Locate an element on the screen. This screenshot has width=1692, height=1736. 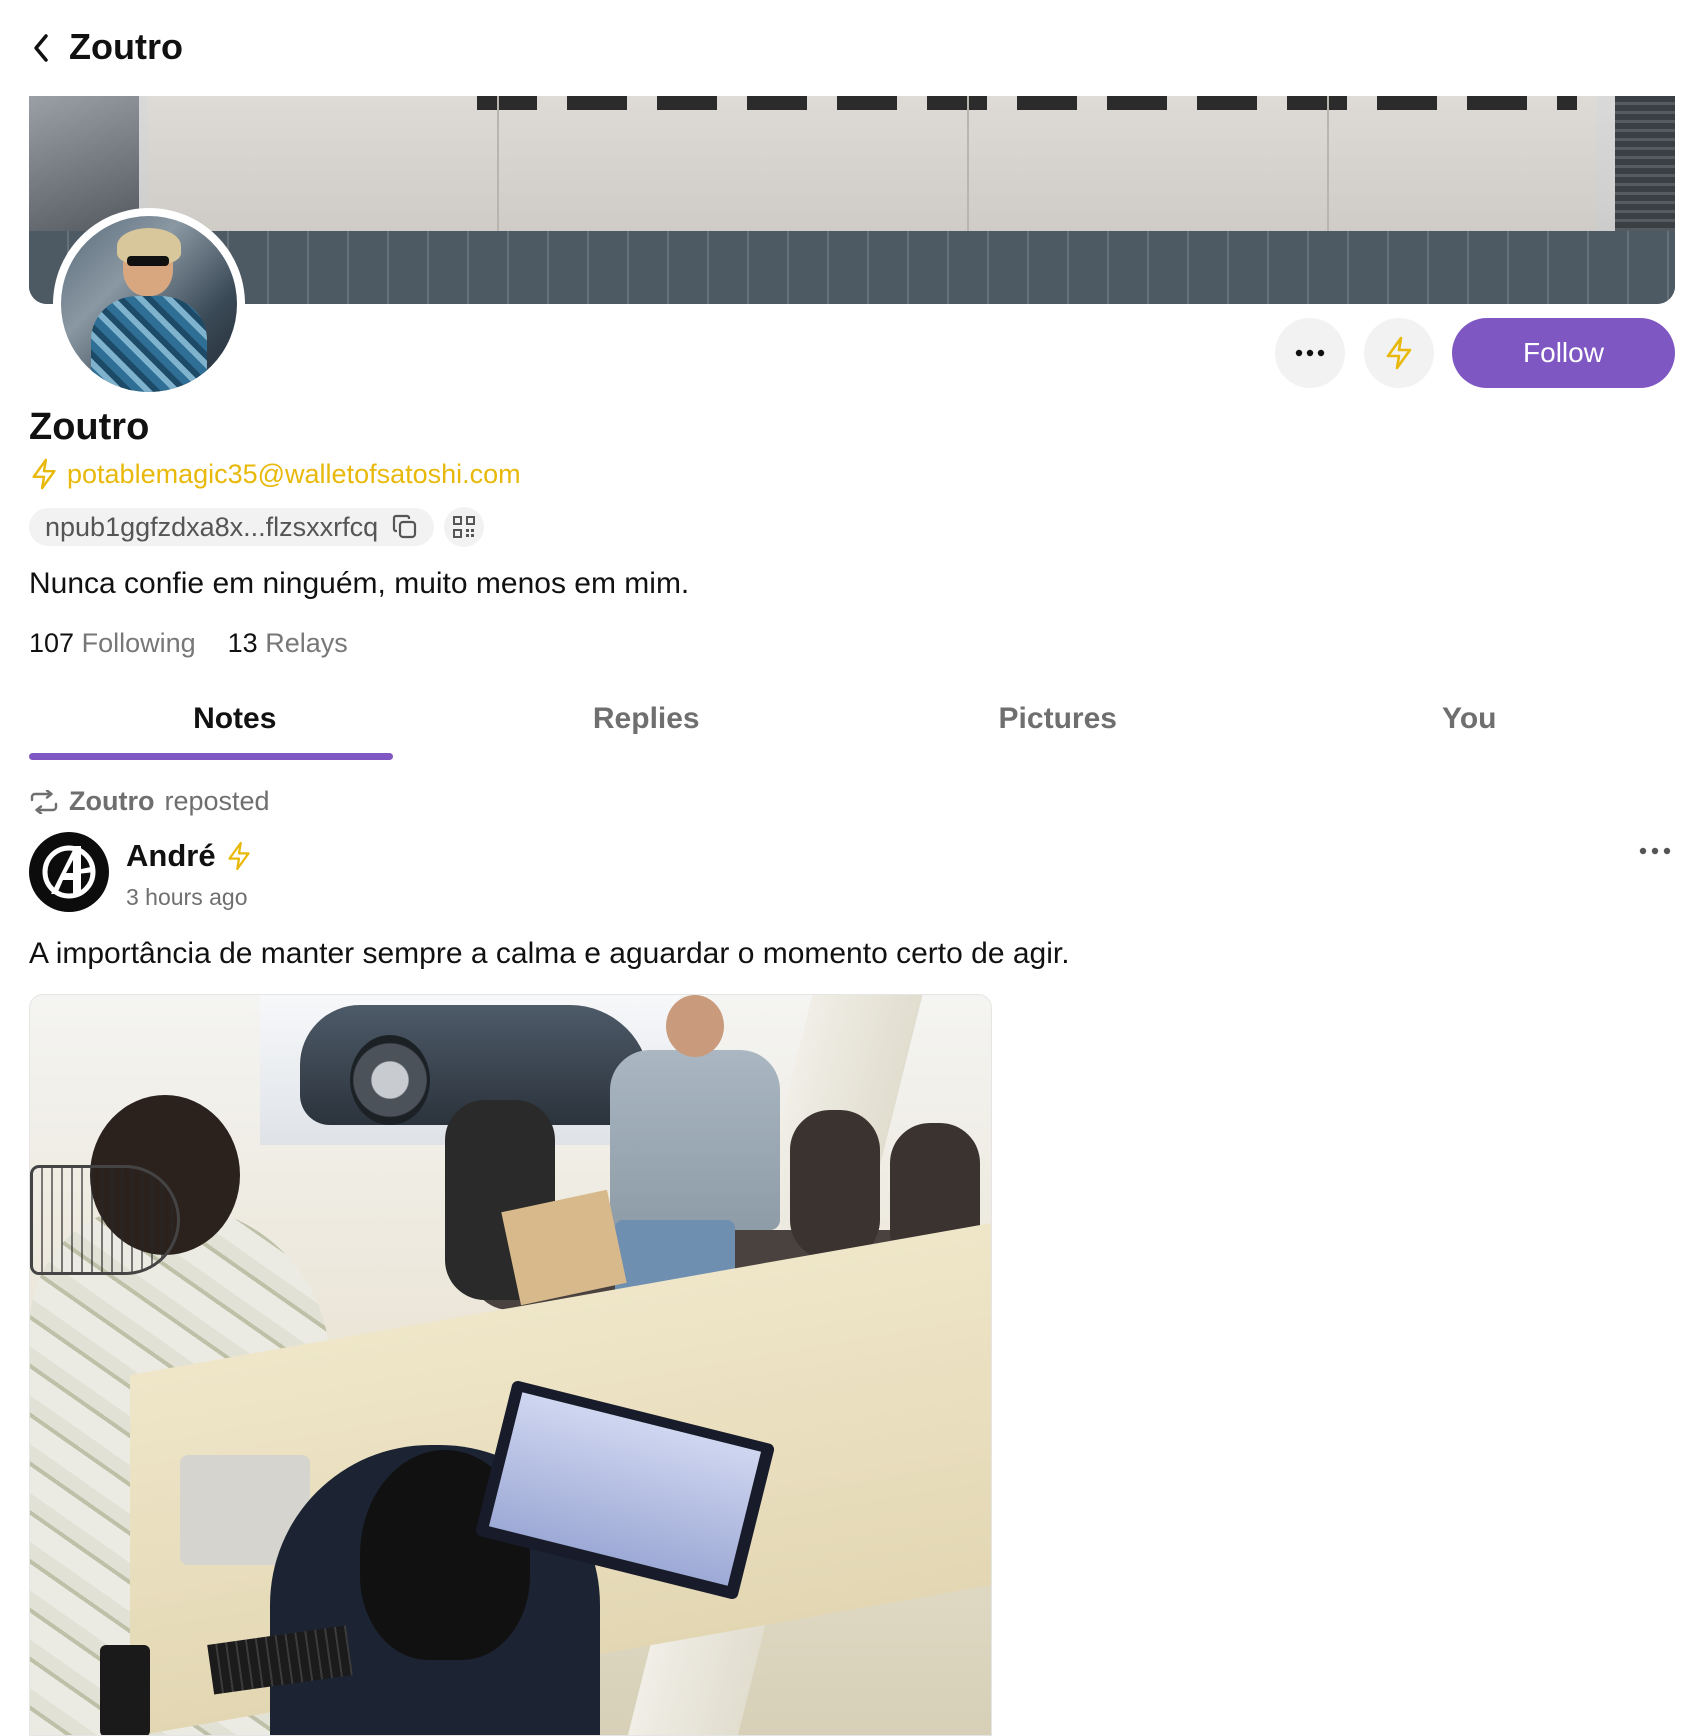
repost-indicator: Zoutro reposted is located at coordinates (149, 801).